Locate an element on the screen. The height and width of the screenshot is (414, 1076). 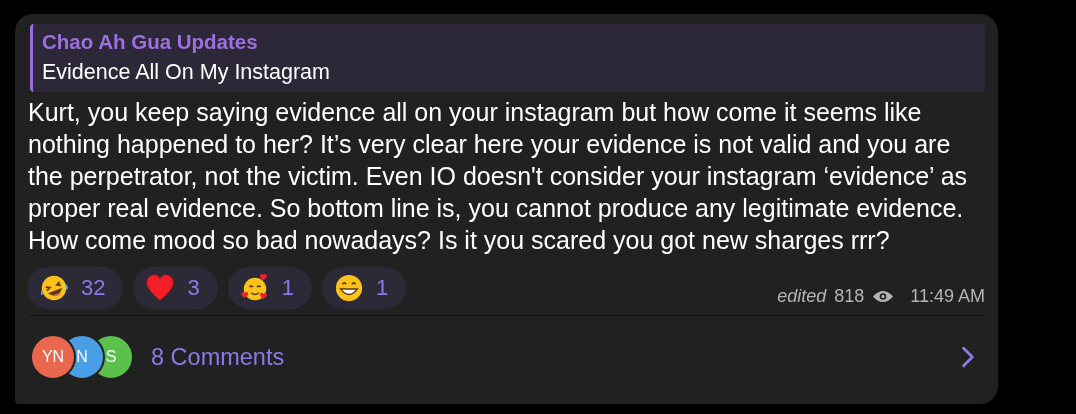
reply-quote: Chao Ah Gua Updates Evidence All On My Instagram is located at coordinates (507, 58).